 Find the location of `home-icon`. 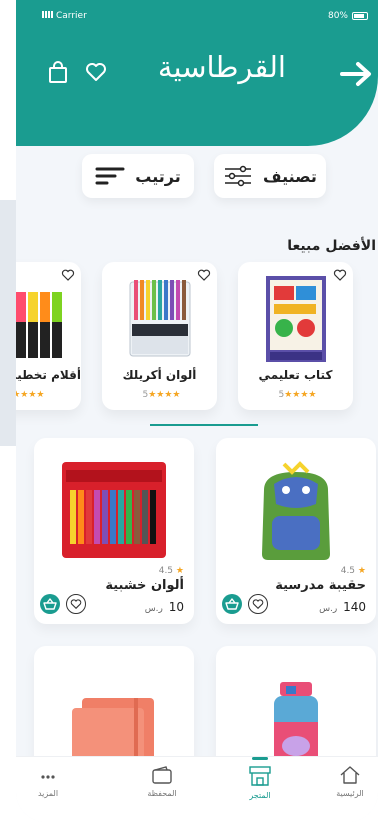

home-icon is located at coordinates (350, 775).